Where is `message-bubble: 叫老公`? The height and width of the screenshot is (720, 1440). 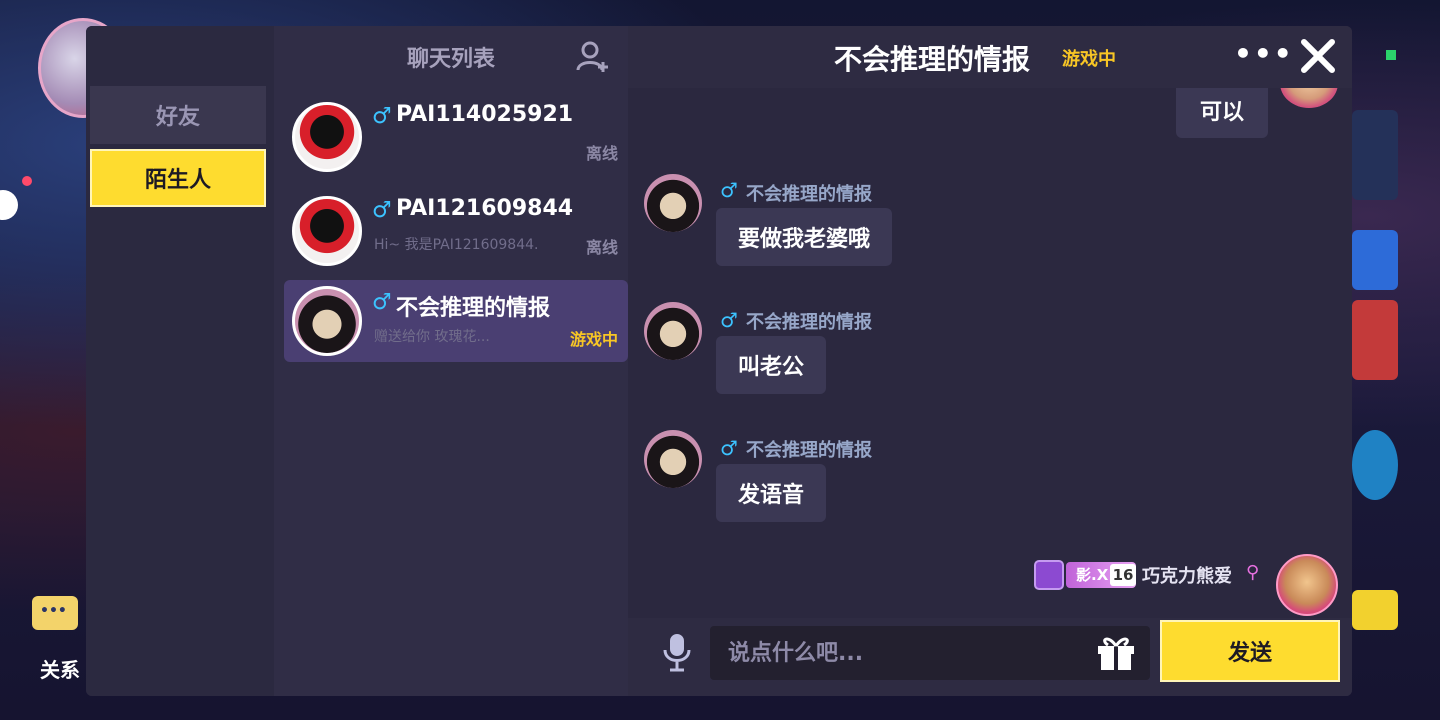 message-bubble: 叫老公 is located at coordinates (771, 365).